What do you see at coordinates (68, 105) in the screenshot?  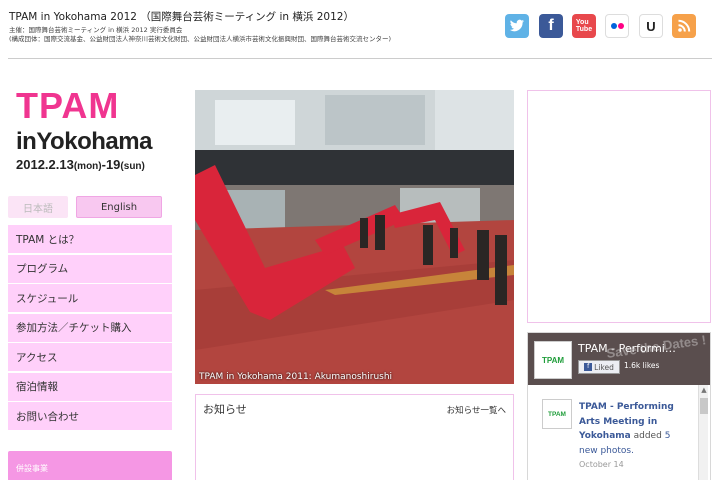 I see `logo-brand: TPAM` at bounding box center [68, 105].